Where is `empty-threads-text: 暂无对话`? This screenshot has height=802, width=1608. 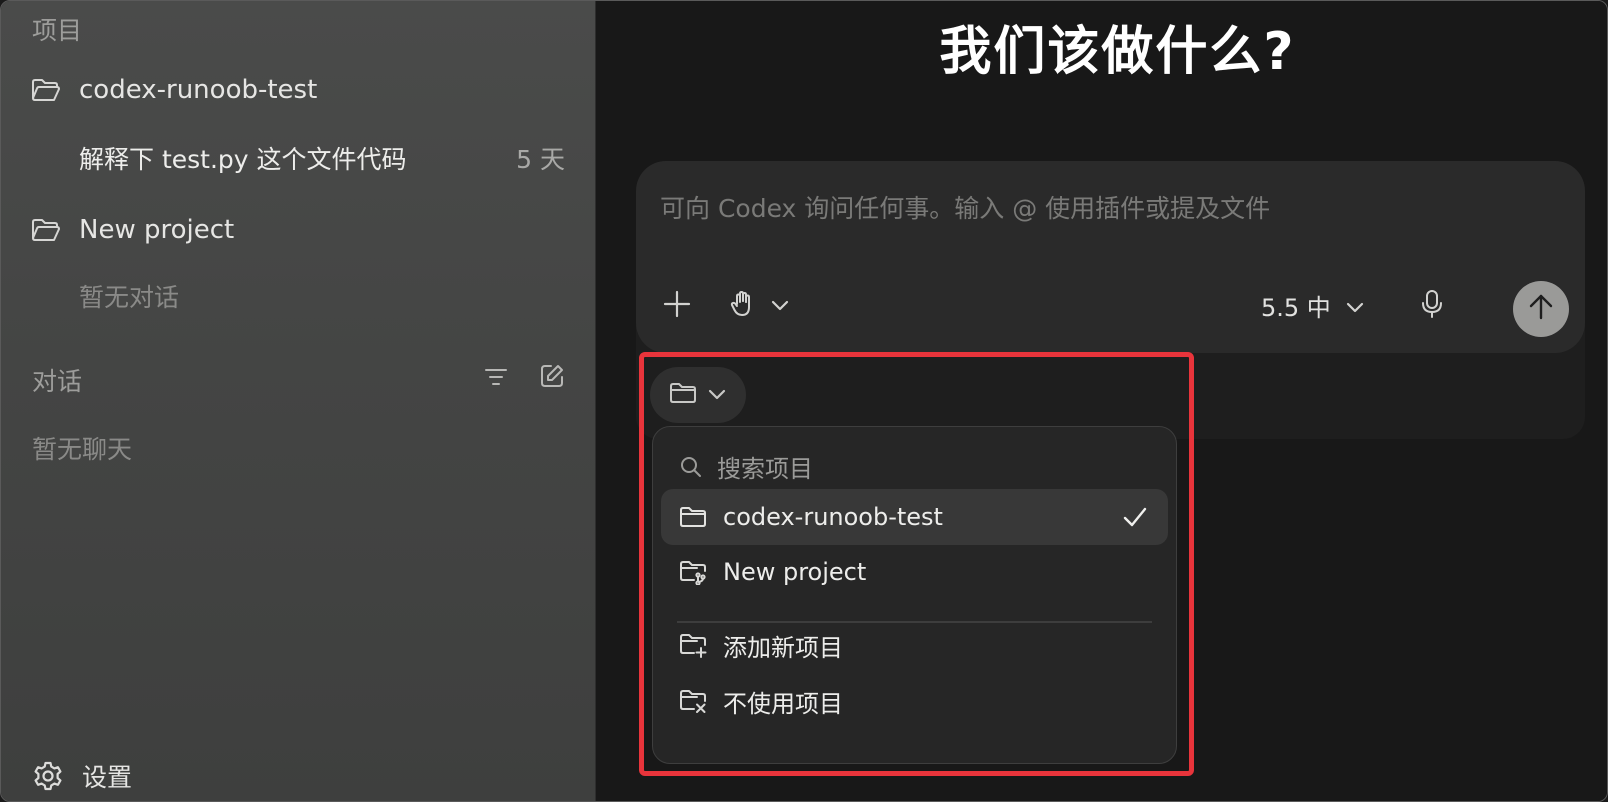 empty-threads-text: 暂无对话 is located at coordinates (129, 297).